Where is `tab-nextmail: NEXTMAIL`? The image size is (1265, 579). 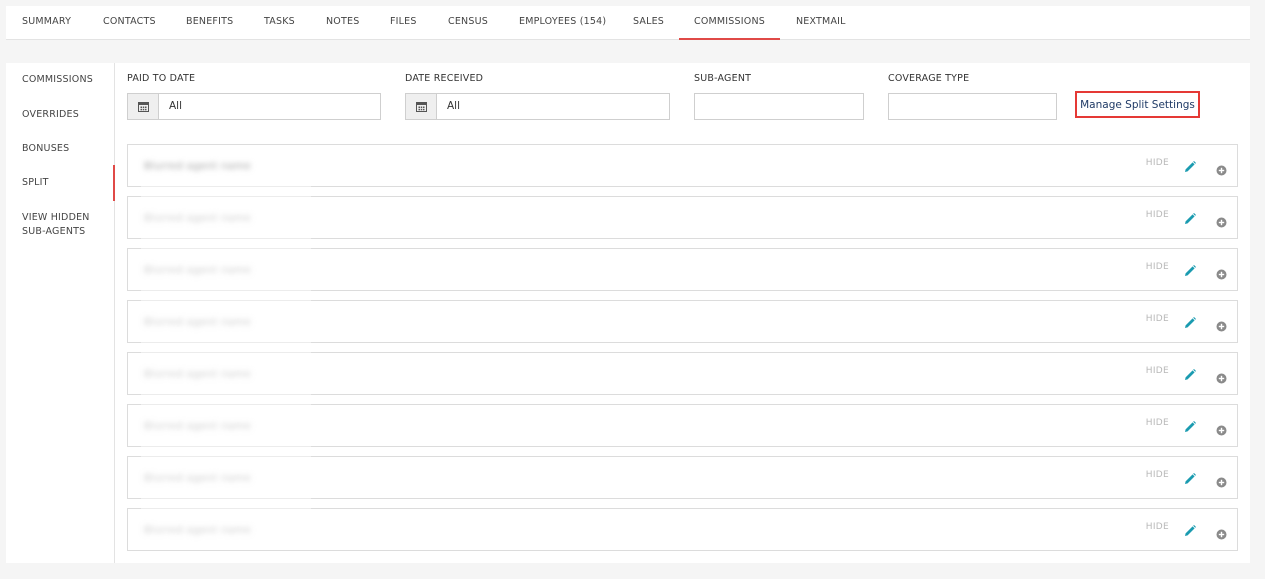 tab-nextmail: NEXTMAIL is located at coordinates (821, 23).